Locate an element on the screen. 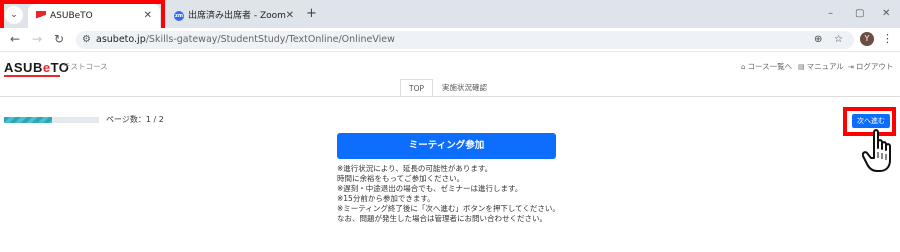 This screenshot has height=252, width=900. note-line: ※遅刻・中途退出の場合でも、ゼミナーは進行します。 is located at coordinates (430, 188).